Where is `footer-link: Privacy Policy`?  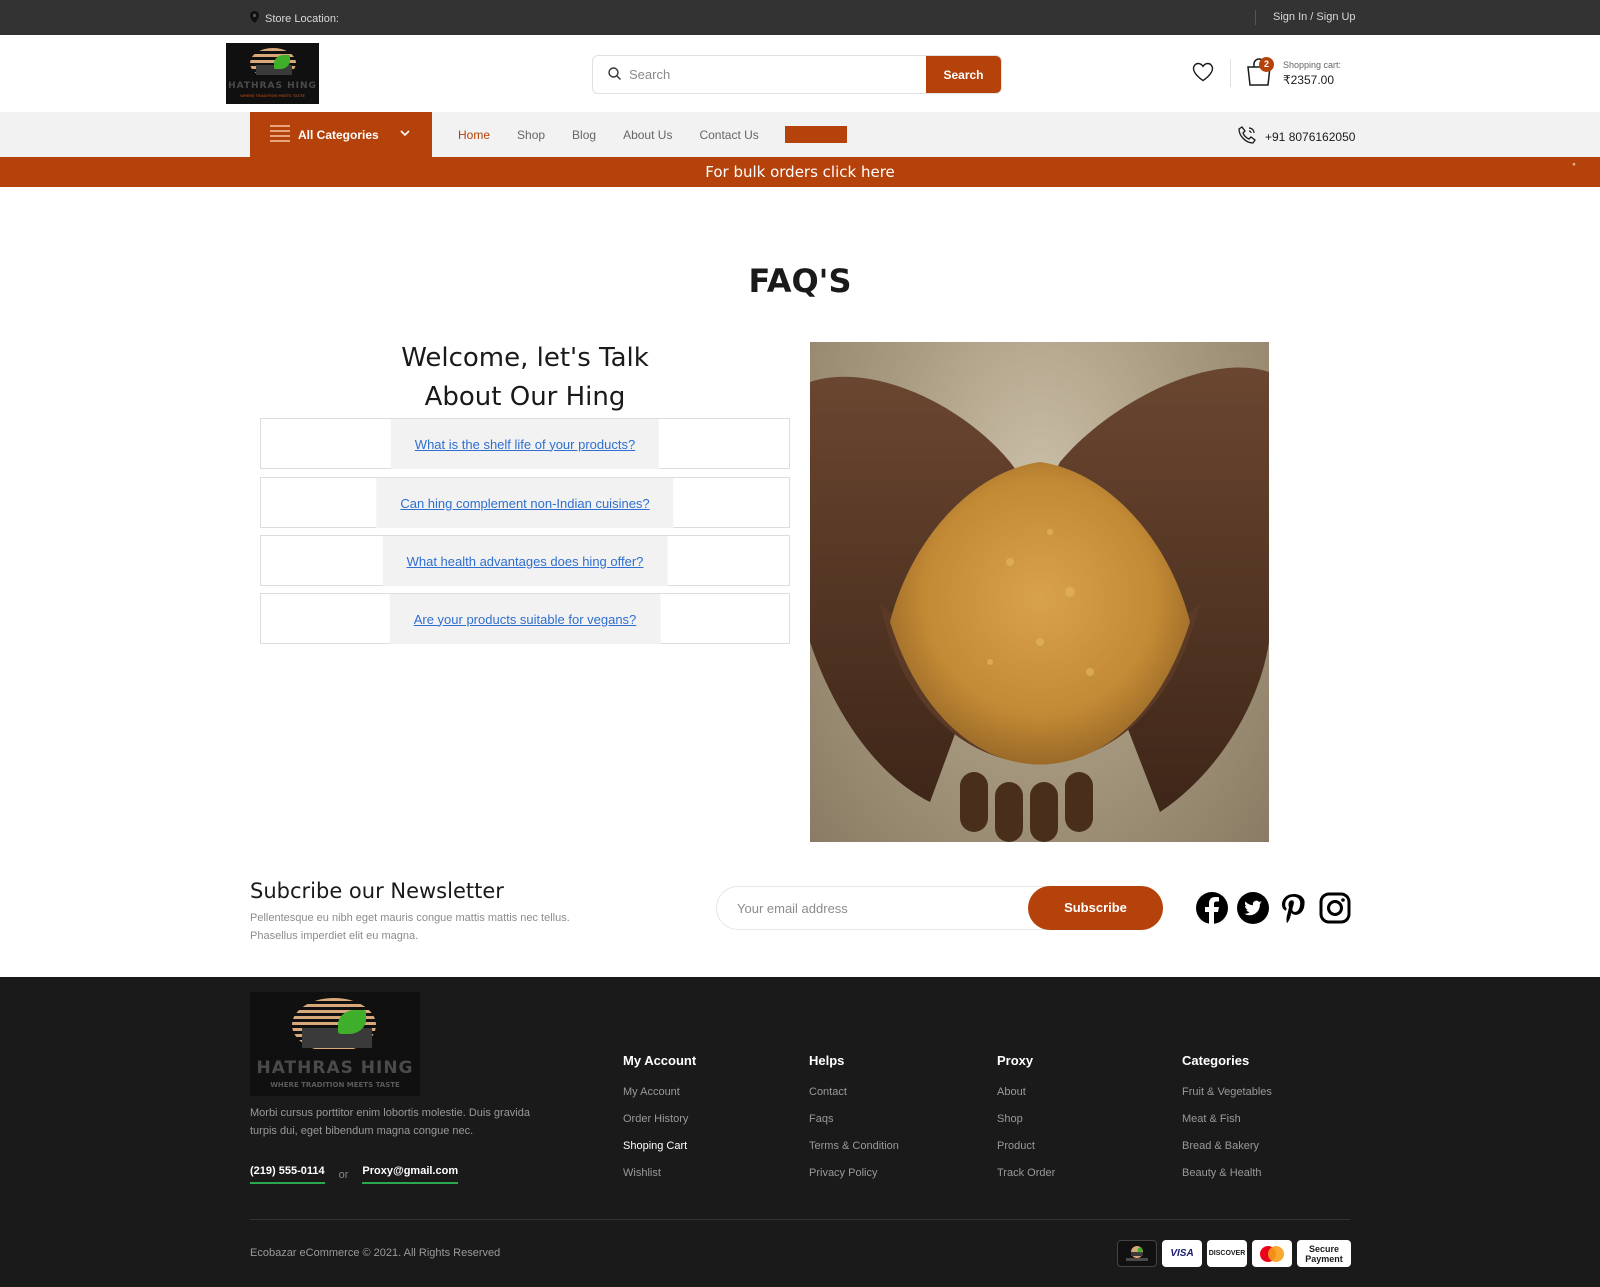 footer-link: Privacy Policy is located at coordinates (854, 1173).